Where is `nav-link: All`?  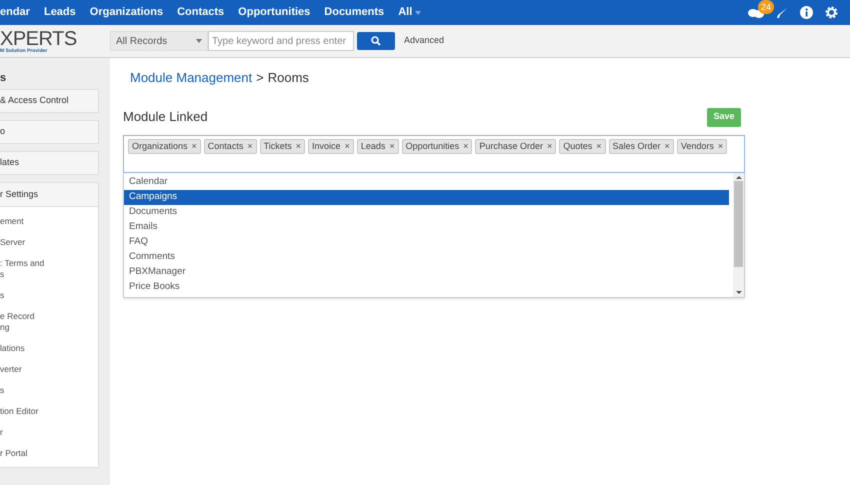
nav-link: All is located at coordinates (410, 12).